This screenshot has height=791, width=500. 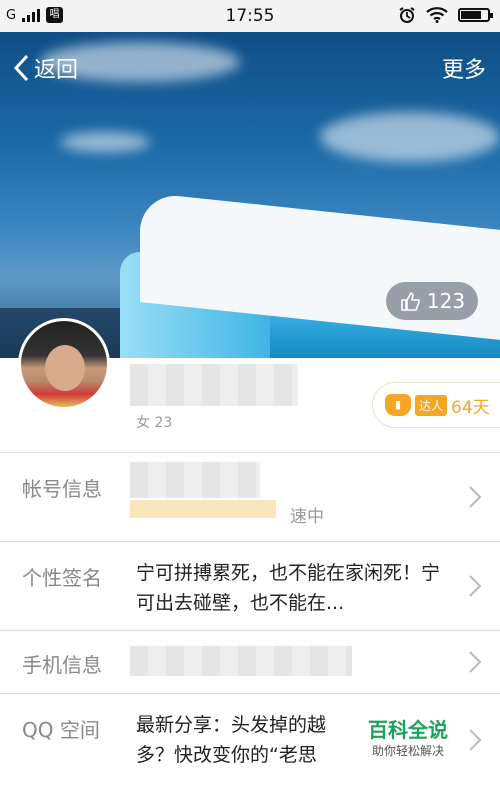 What do you see at coordinates (410, 301) in the screenshot?
I see `thumbs-up-icon` at bounding box center [410, 301].